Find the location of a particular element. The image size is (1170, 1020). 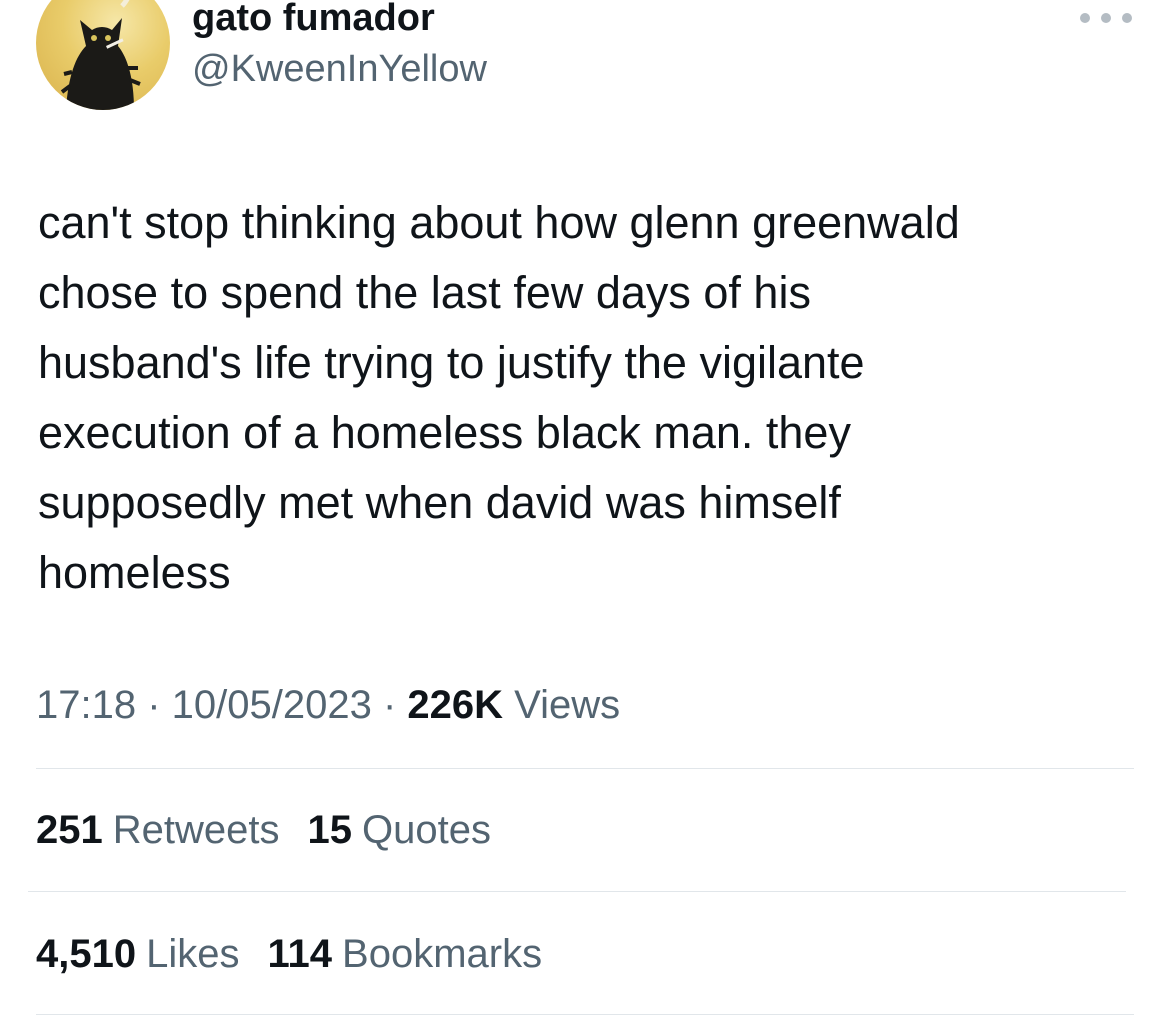

retweets-stat: 251 Retweets is located at coordinates (158, 830).